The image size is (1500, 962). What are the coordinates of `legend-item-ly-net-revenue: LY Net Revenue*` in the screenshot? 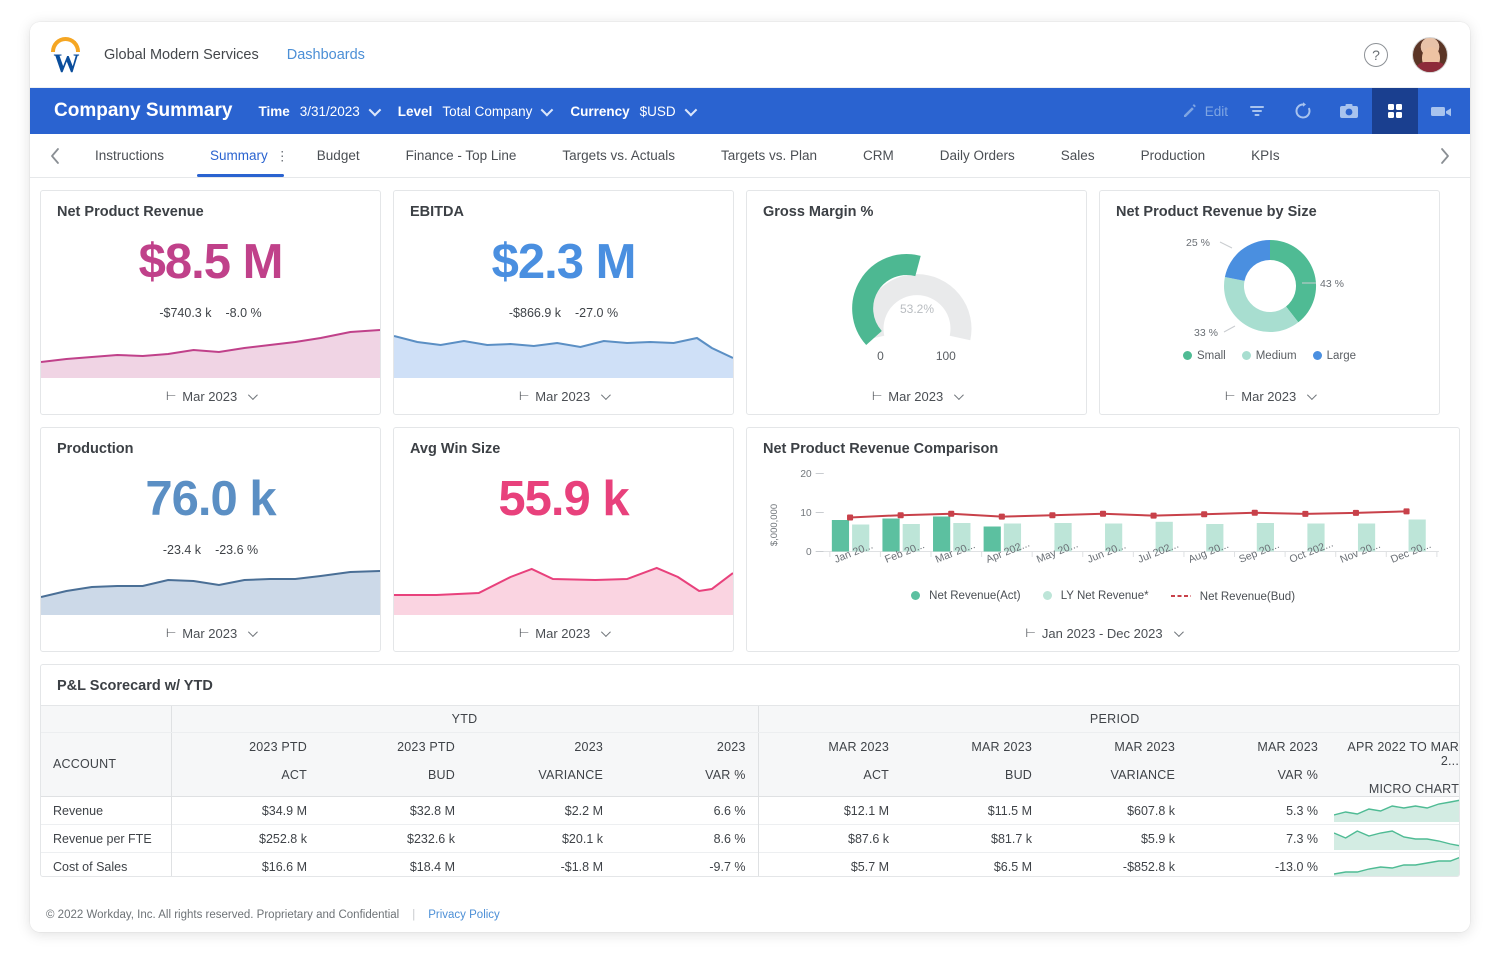 It's located at (1095, 596).